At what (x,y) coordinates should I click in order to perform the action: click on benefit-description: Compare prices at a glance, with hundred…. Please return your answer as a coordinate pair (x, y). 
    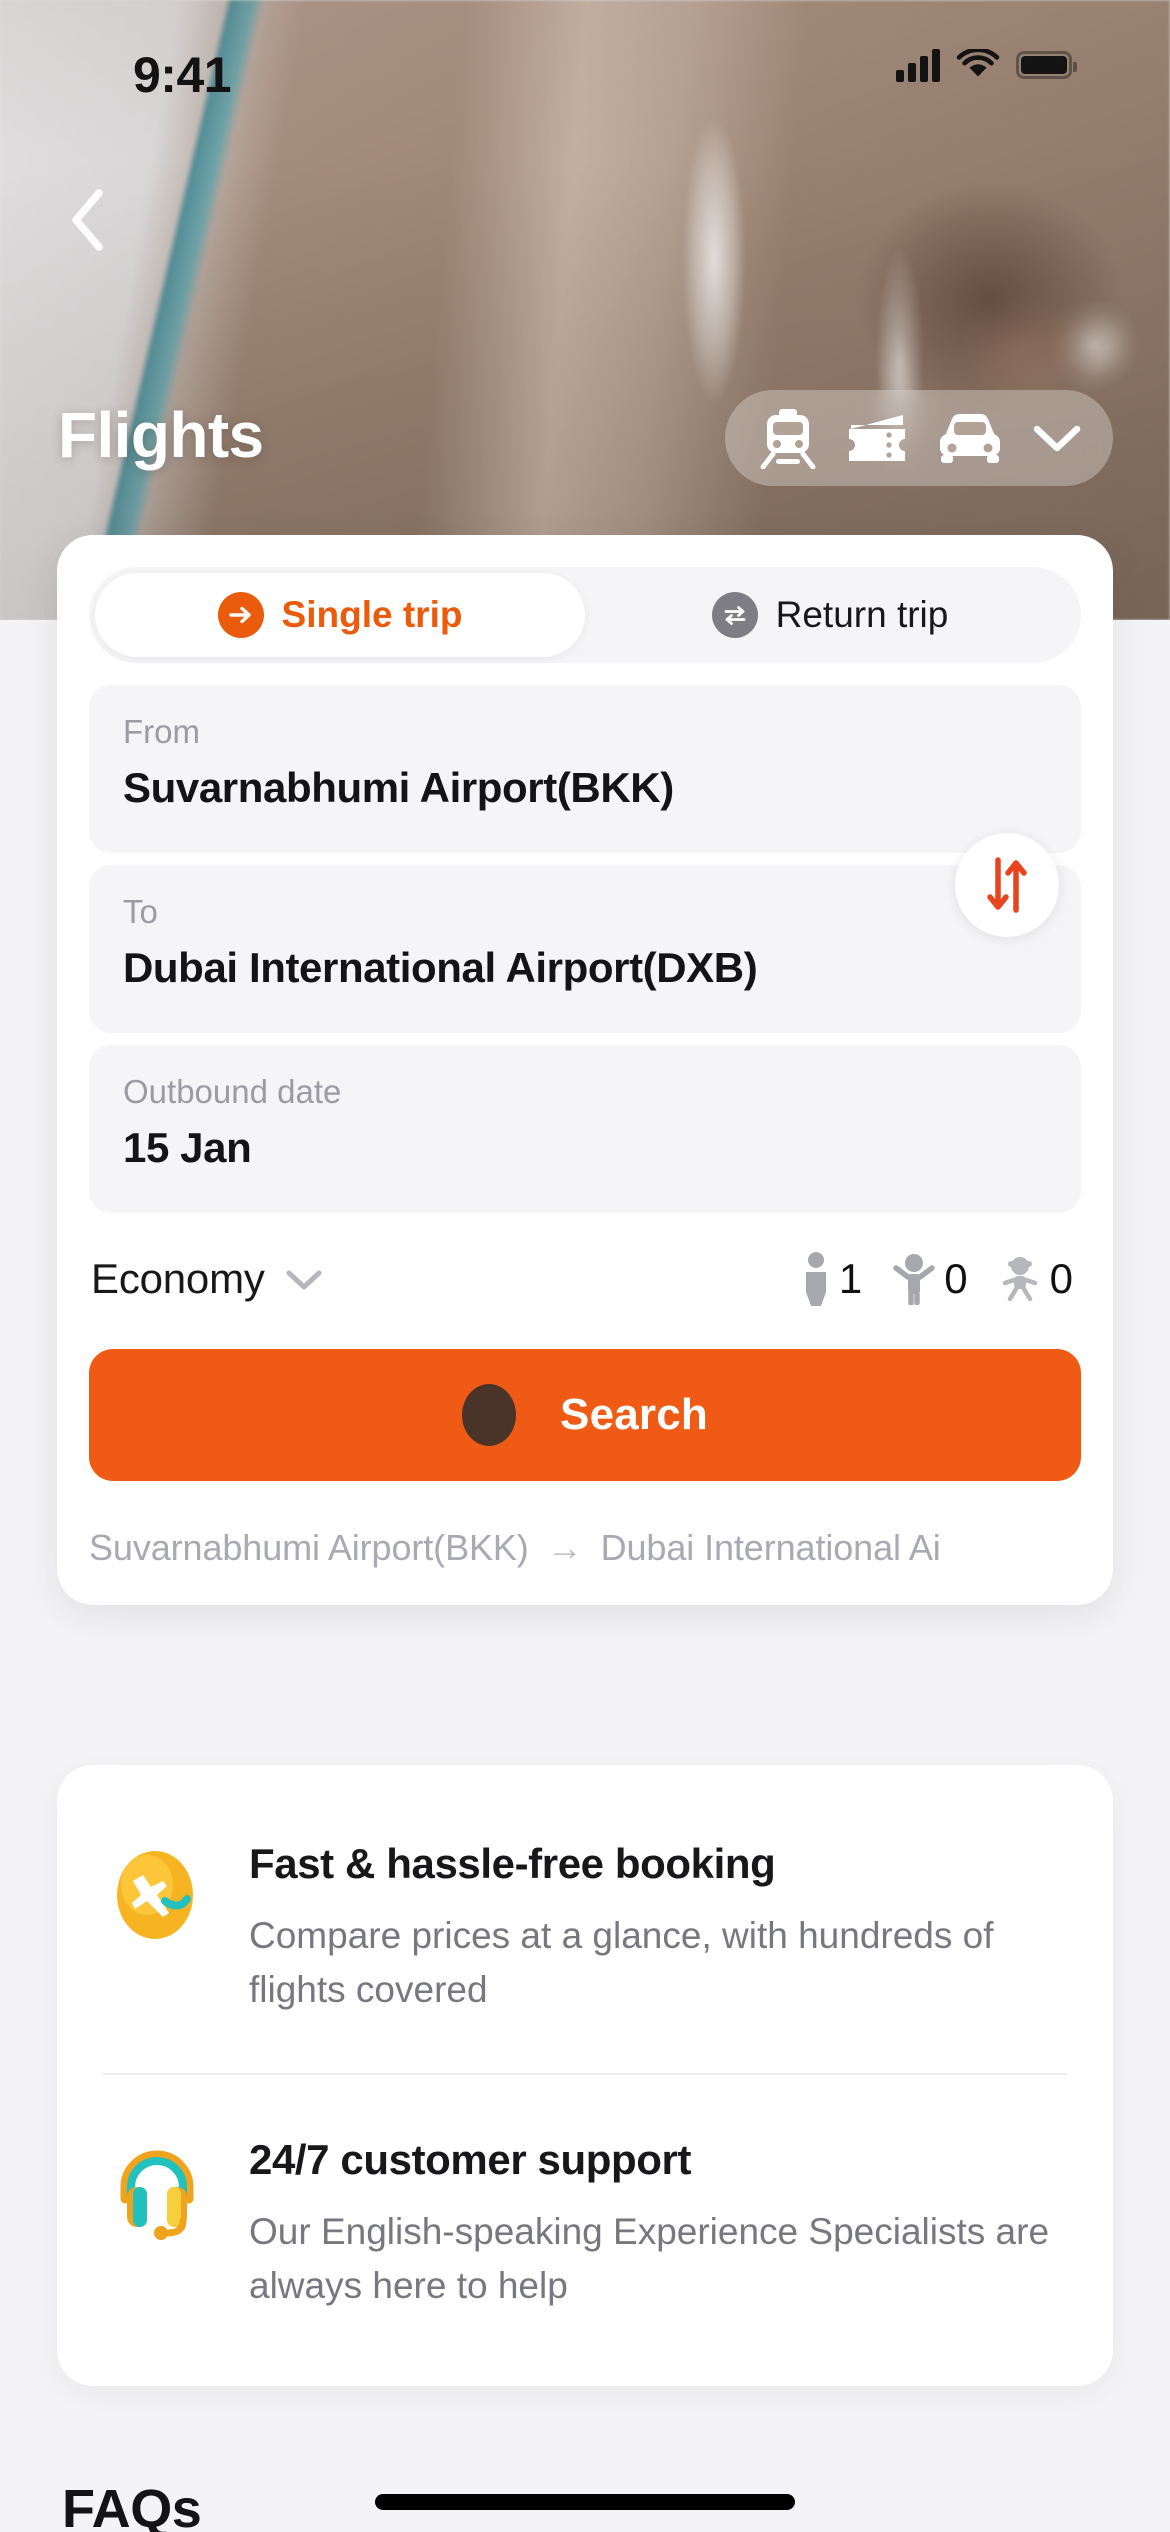
    Looking at the image, I should click on (621, 1963).